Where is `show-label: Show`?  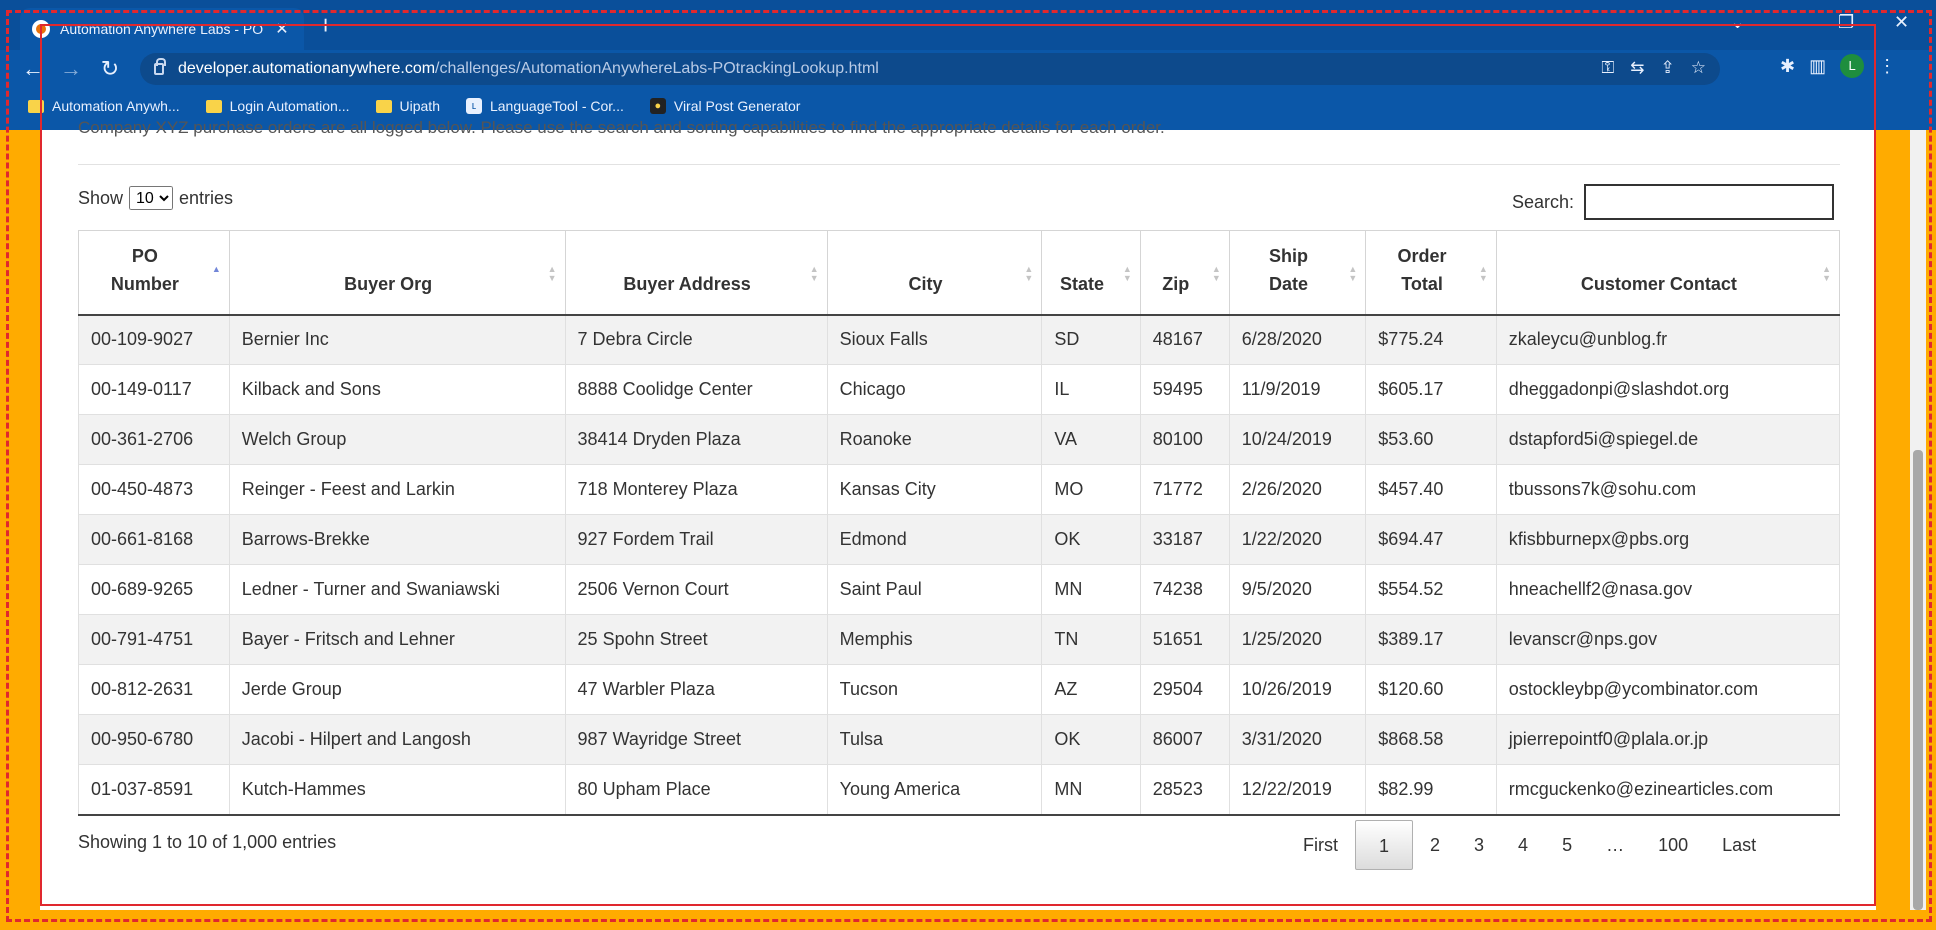
show-label: Show is located at coordinates (101, 197).